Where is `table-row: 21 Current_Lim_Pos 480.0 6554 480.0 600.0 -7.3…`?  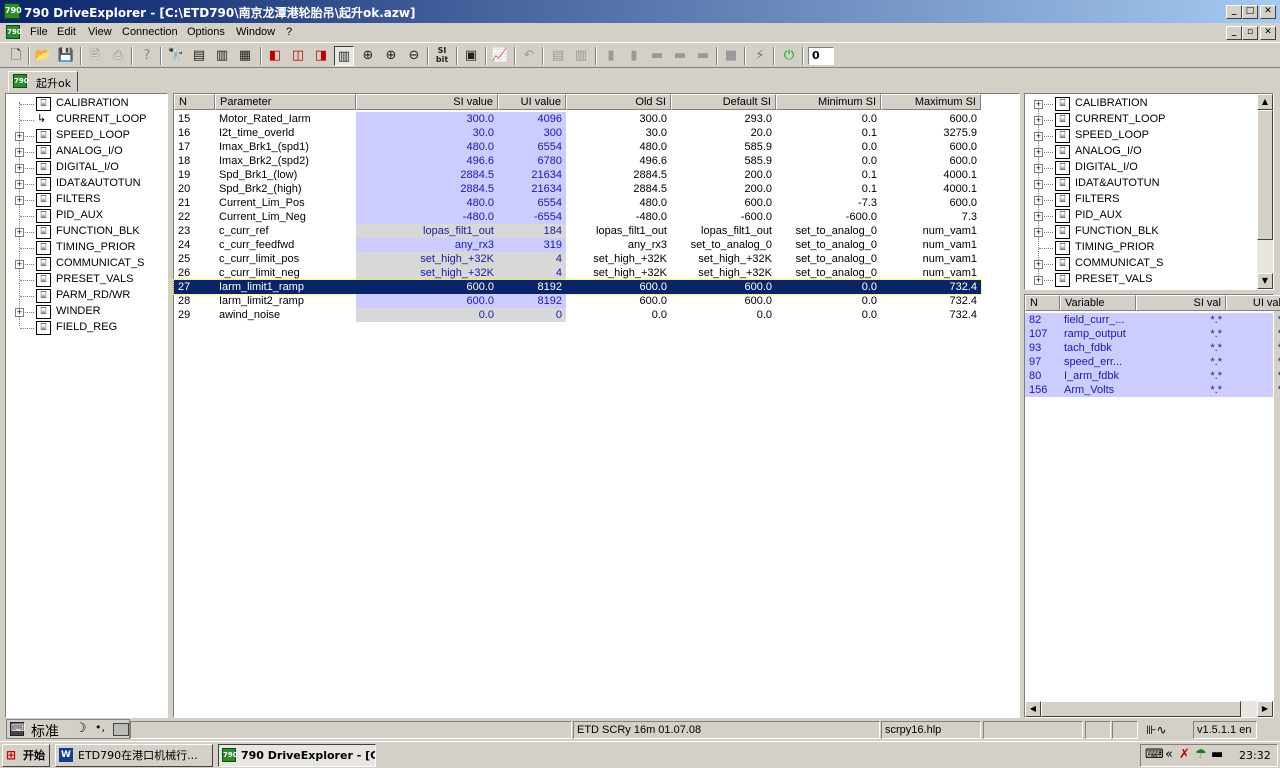 table-row: 21 Current_Lim_Pos 480.0 6554 480.0 600.0 -7.3… is located at coordinates (577, 203).